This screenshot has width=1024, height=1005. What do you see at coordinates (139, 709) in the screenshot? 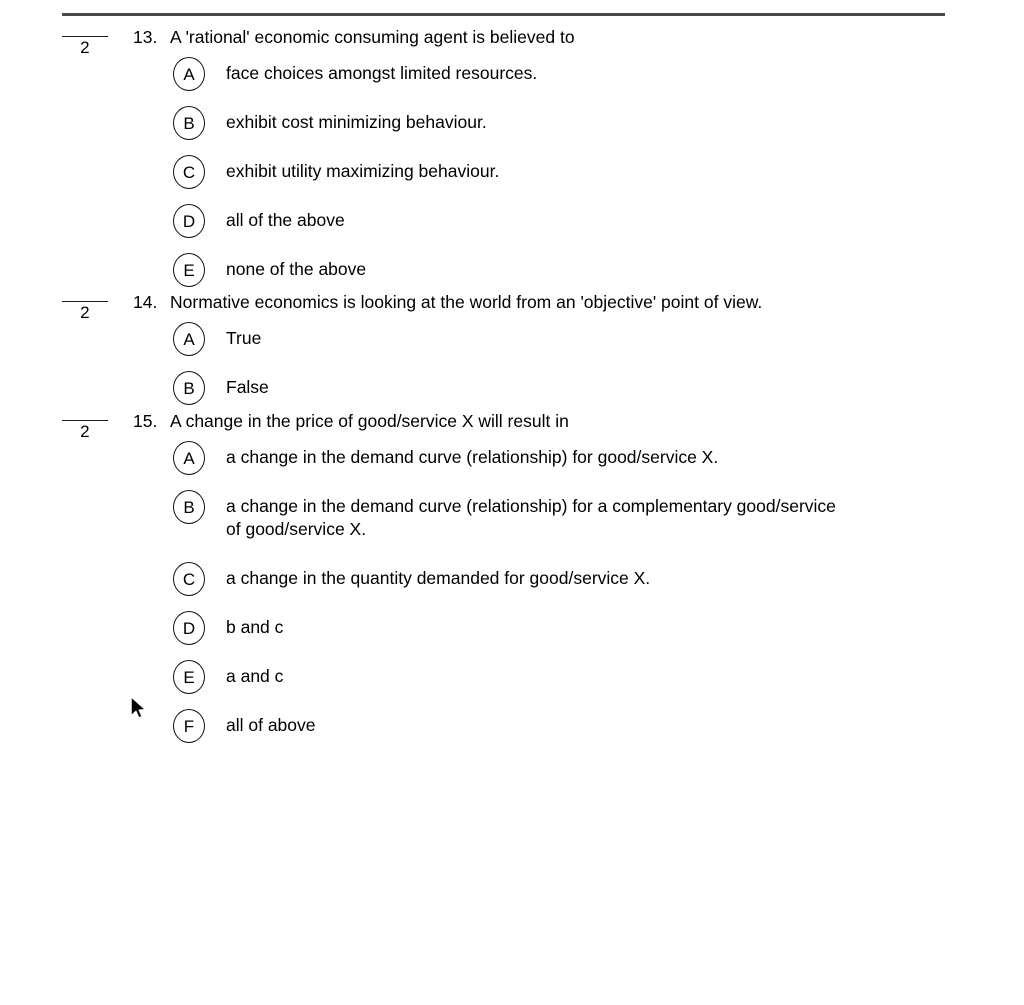
I see `arrow-pointer-icon` at bounding box center [139, 709].